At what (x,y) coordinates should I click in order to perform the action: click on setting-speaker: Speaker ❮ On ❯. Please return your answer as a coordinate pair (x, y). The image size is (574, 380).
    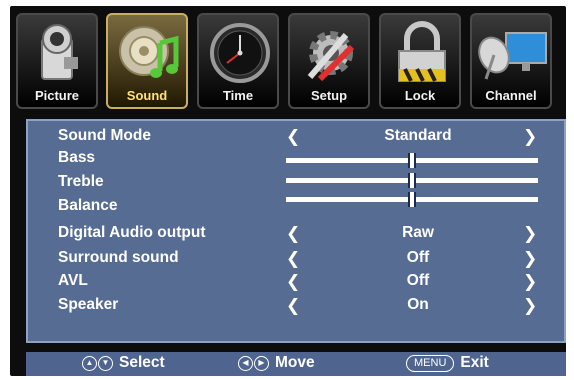
    Looking at the image, I should click on (296, 307).